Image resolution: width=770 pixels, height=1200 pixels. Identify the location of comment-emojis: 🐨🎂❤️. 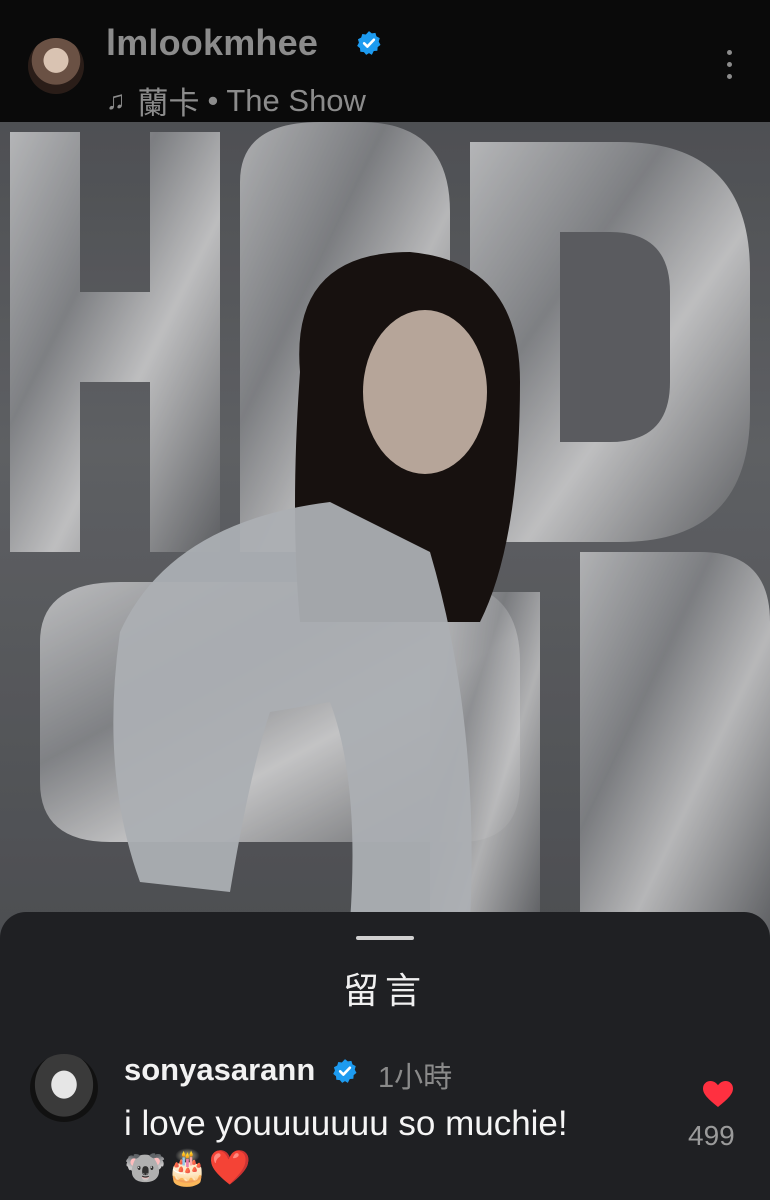
(188, 1168).